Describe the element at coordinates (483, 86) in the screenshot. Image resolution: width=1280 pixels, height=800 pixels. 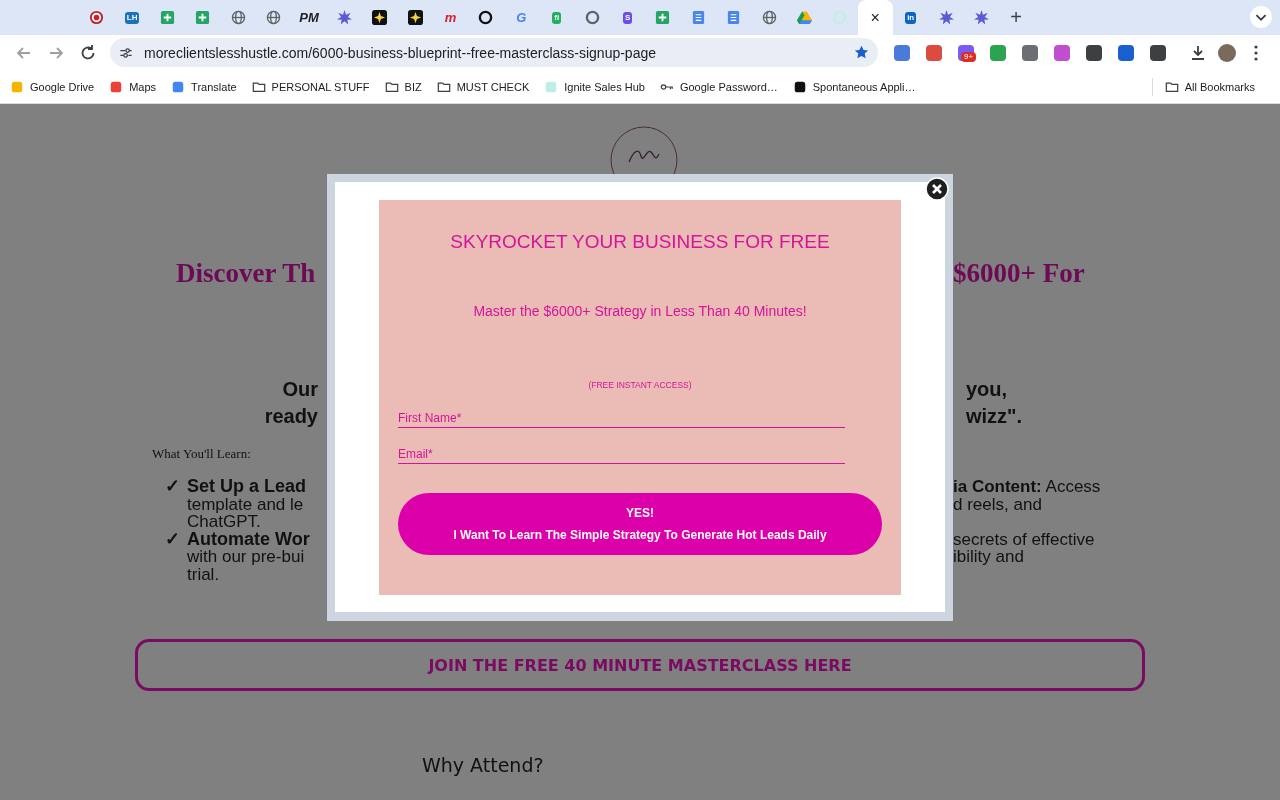
I see `bookmark-item: MUST CHECK` at that location.